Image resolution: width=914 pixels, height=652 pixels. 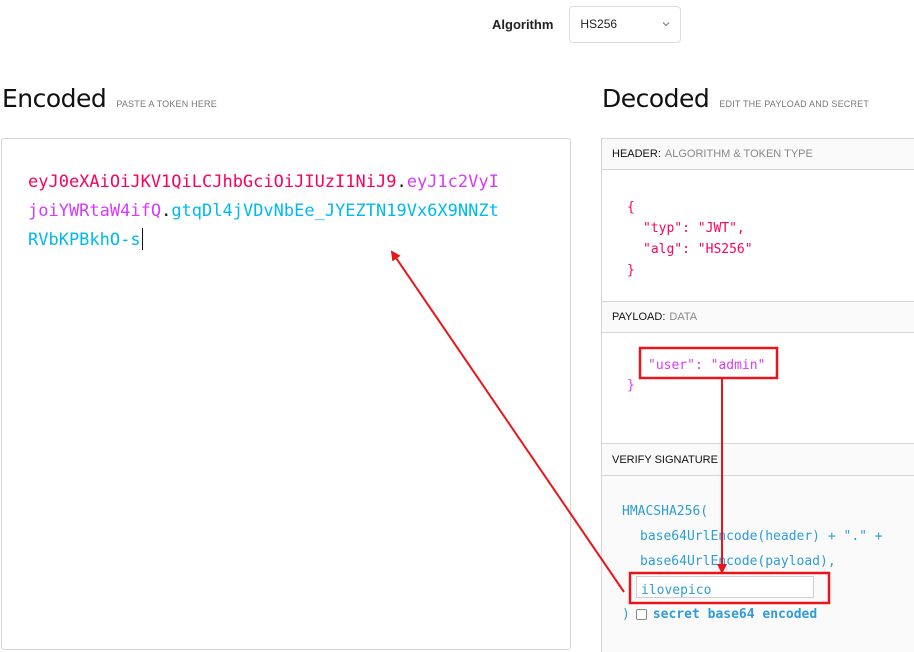 I want to click on payload-json-close: }, so click(x=631, y=385).